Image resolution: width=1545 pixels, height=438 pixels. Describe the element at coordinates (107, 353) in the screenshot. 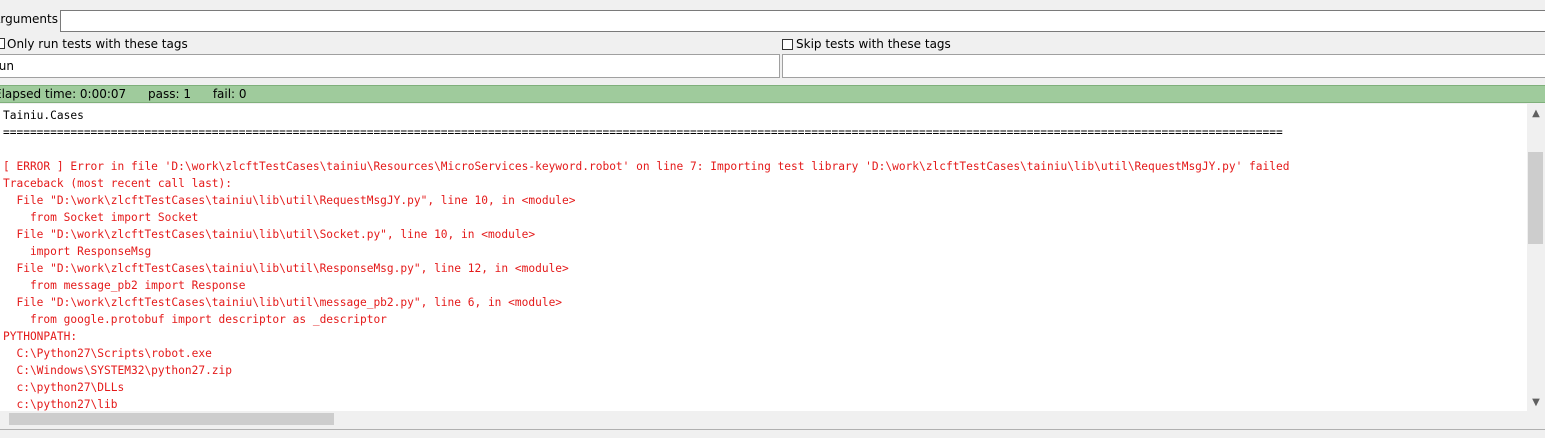

I see `log-line: C:\Python27\Scripts\robot.exe` at that location.